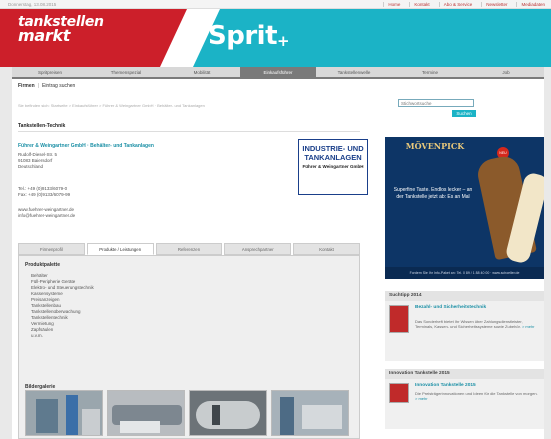  Describe the element at coordinates (202, 72) in the screenshot. I see `nav-item-mobilitaet: Mobilität` at that location.